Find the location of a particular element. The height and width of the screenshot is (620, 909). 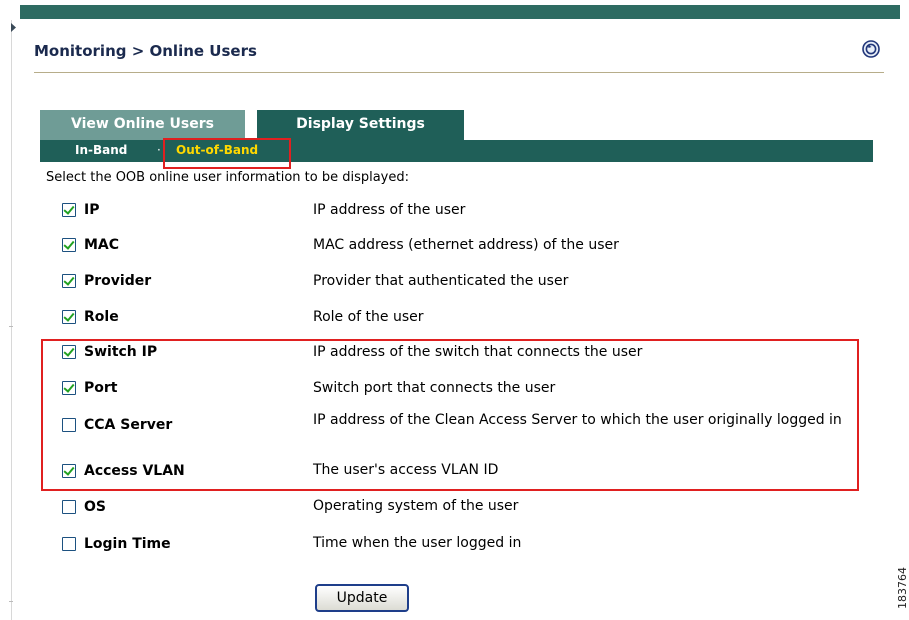

field-description-login-time: Time when the user logged in is located at coordinates (417, 543).